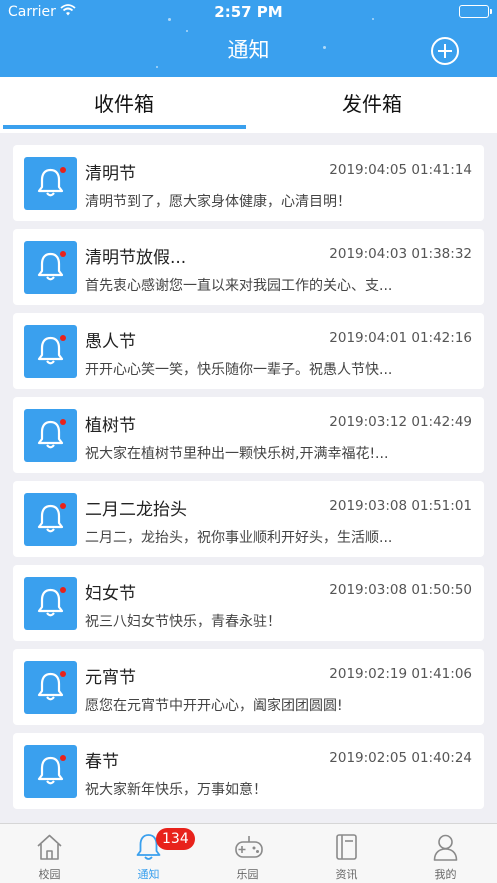 The image size is (497, 883). I want to click on gamepad-icon, so click(249, 847).